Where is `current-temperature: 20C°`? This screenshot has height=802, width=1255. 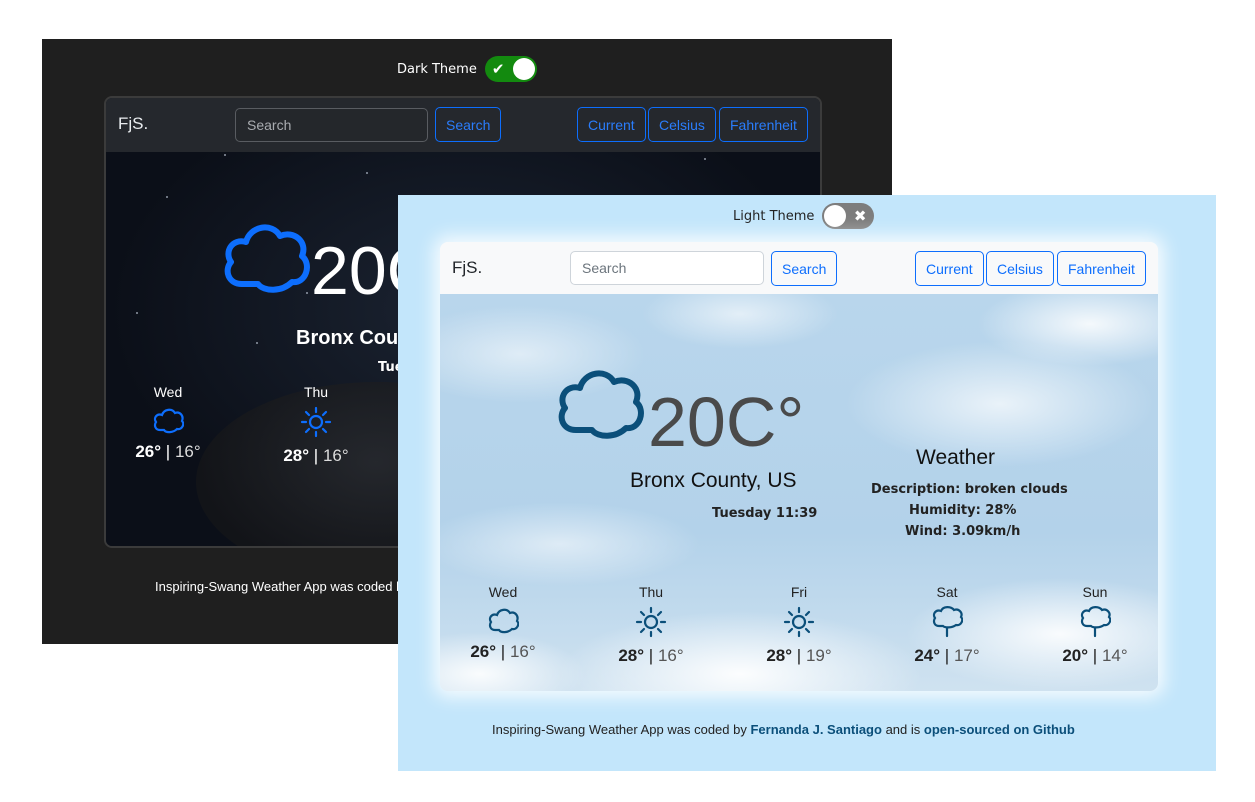 current-temperature: 20C° is located at coordinates (726, 422).